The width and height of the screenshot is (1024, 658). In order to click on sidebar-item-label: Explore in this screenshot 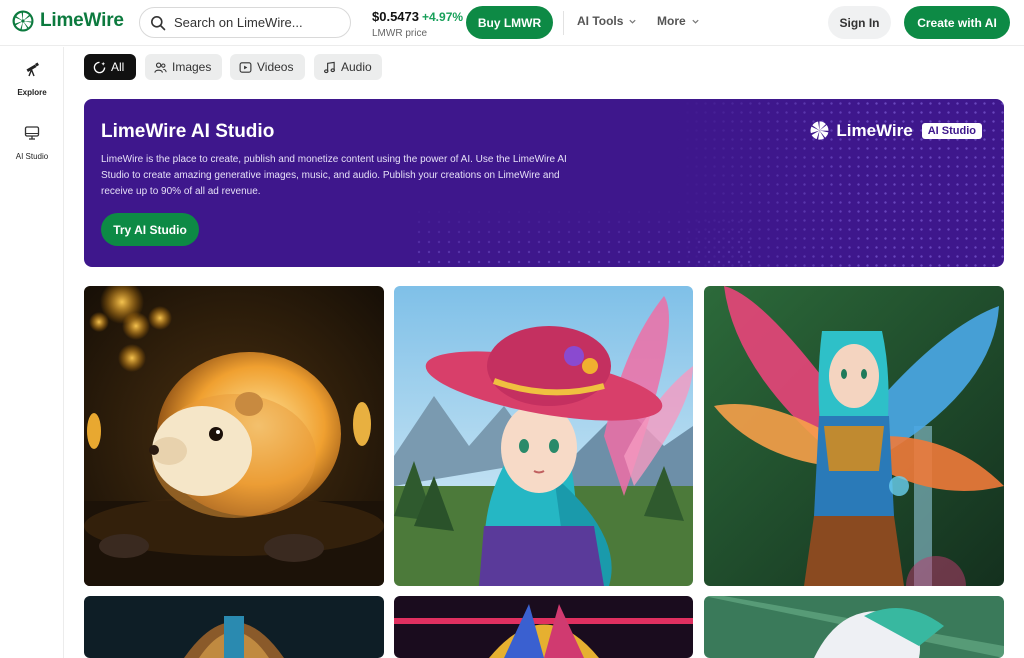, I will do `click(32, 92)`.